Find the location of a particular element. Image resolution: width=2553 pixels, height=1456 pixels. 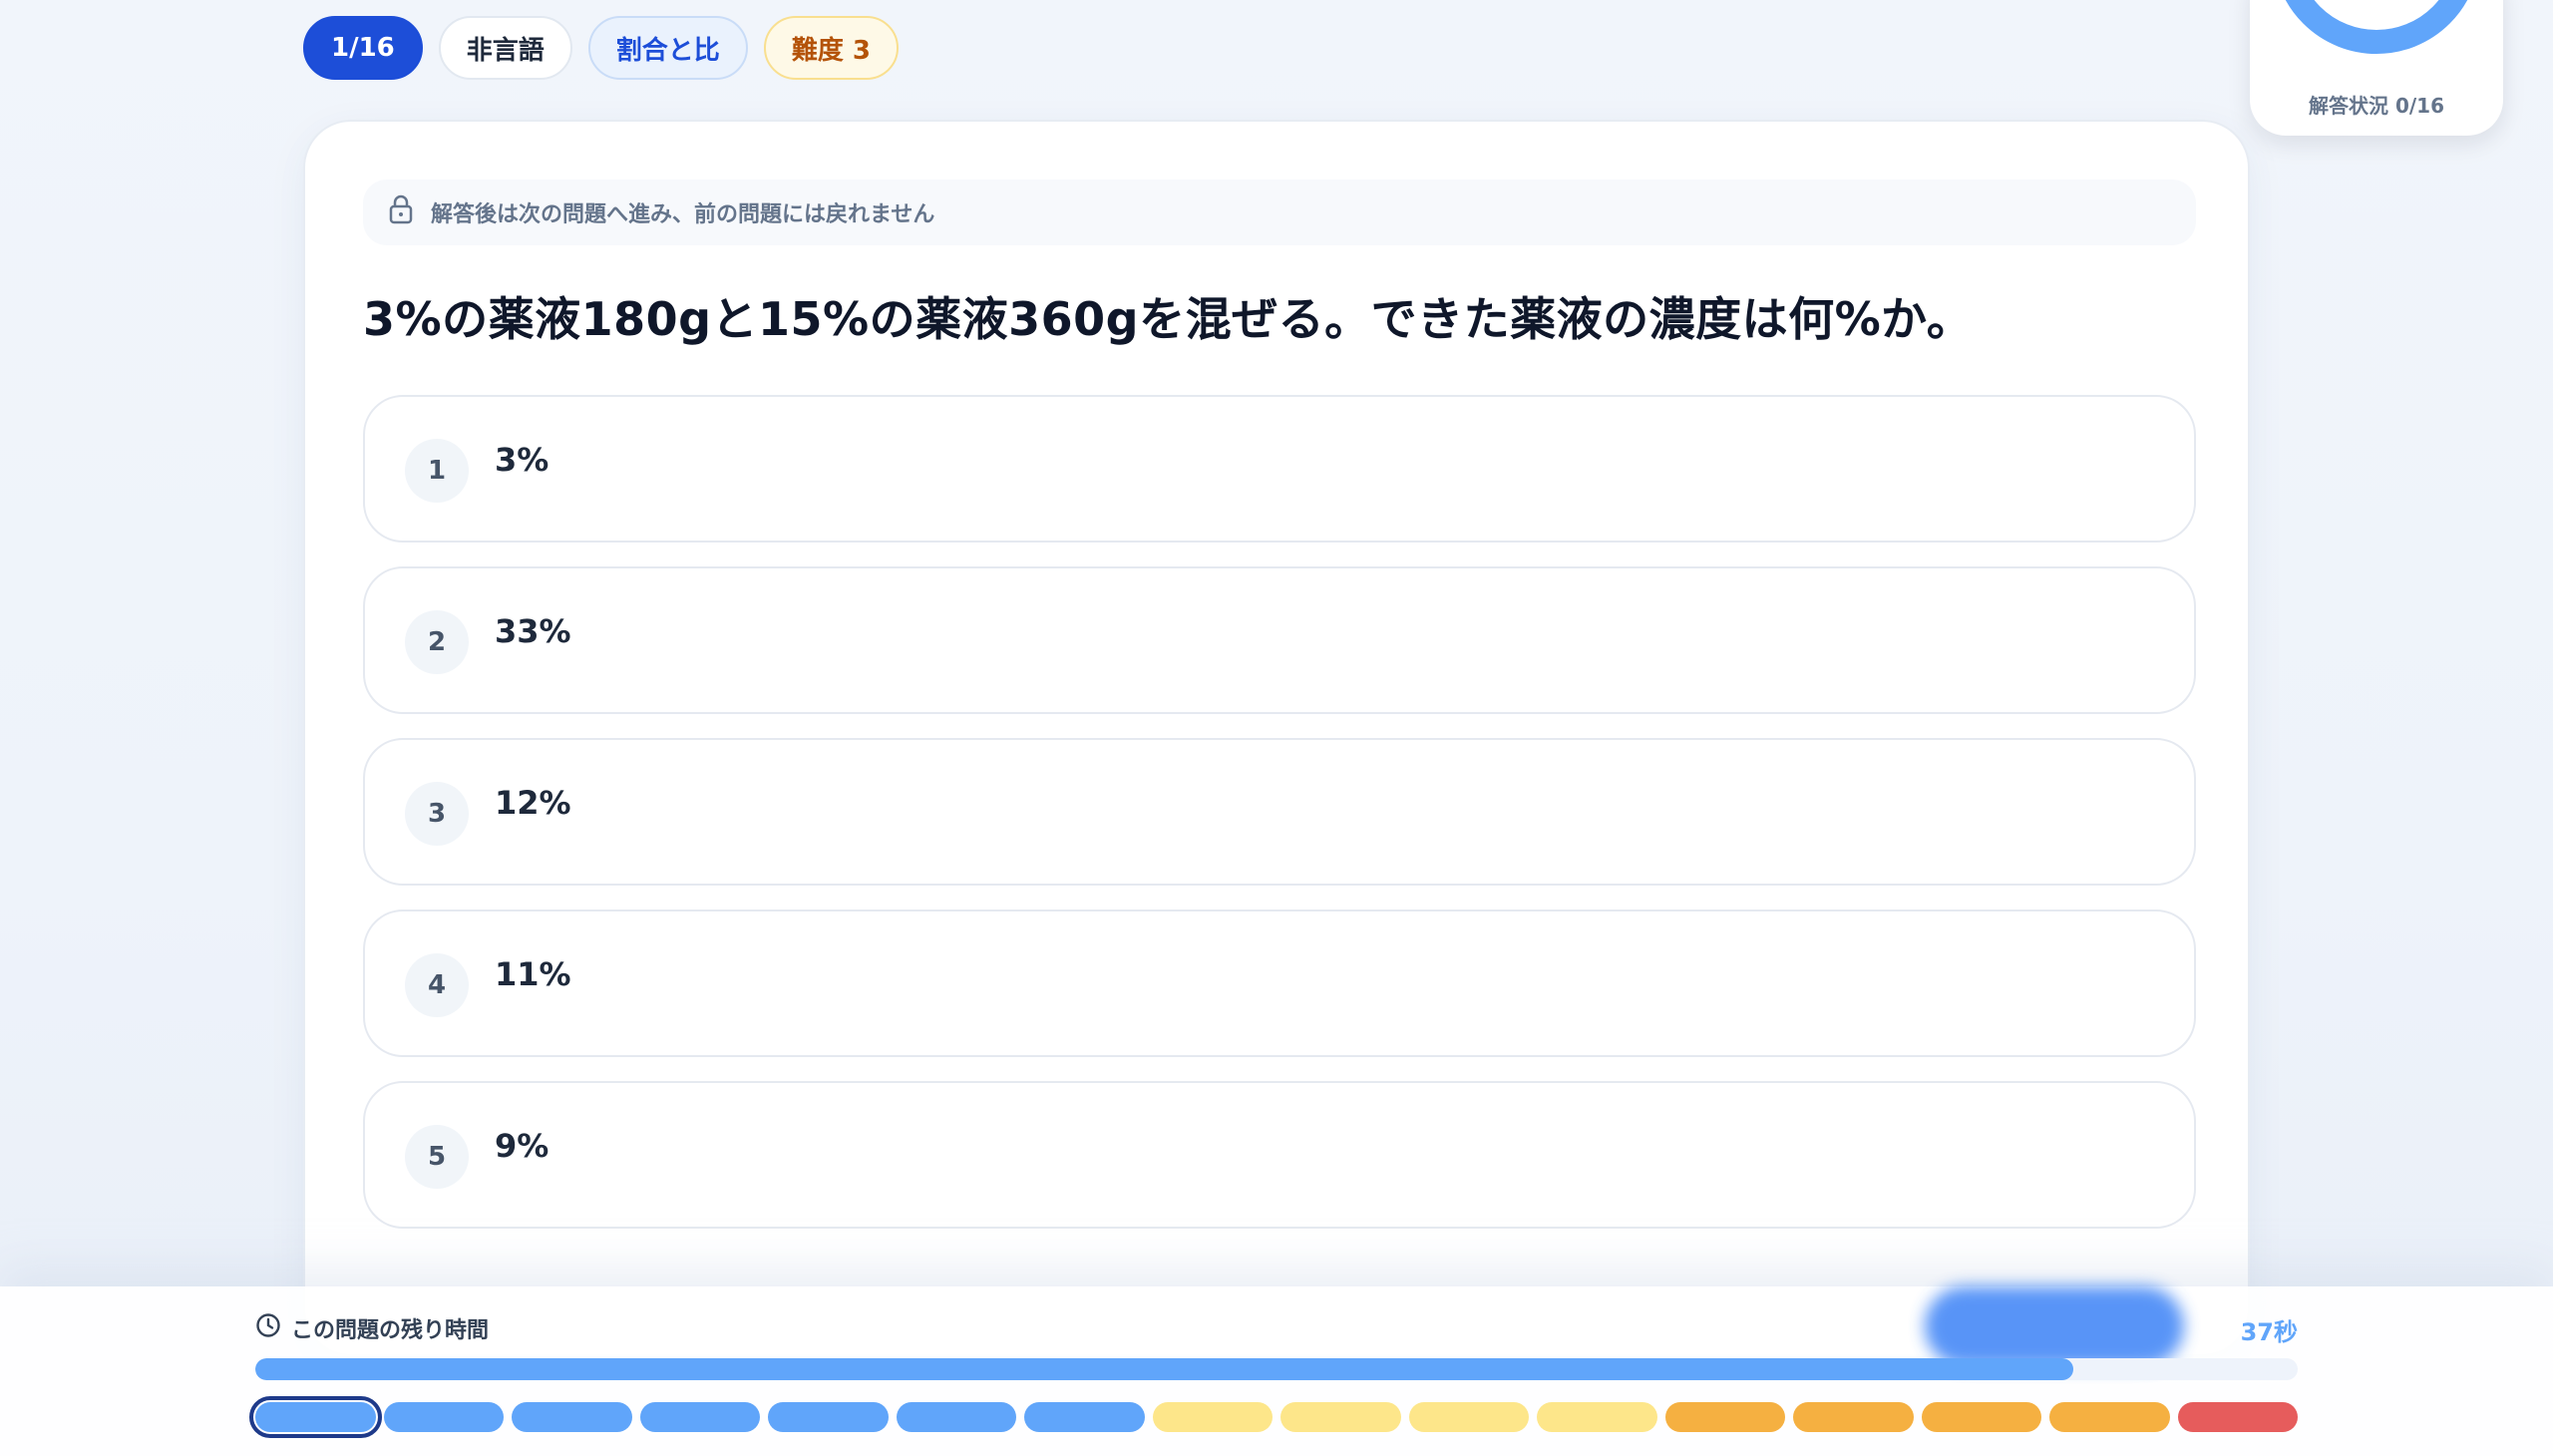

timer-panel: この問題の残り時間 37秒 is located at coordinates (1276, 1371).